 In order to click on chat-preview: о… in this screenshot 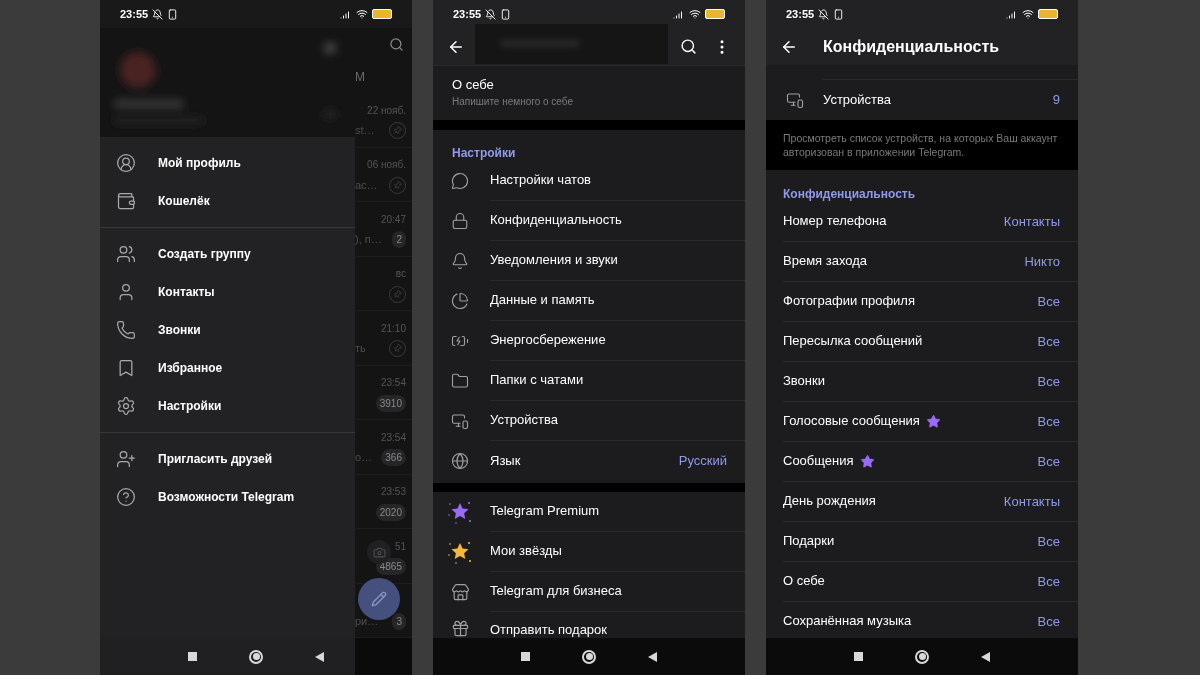, I will do `click(364, 457)`.